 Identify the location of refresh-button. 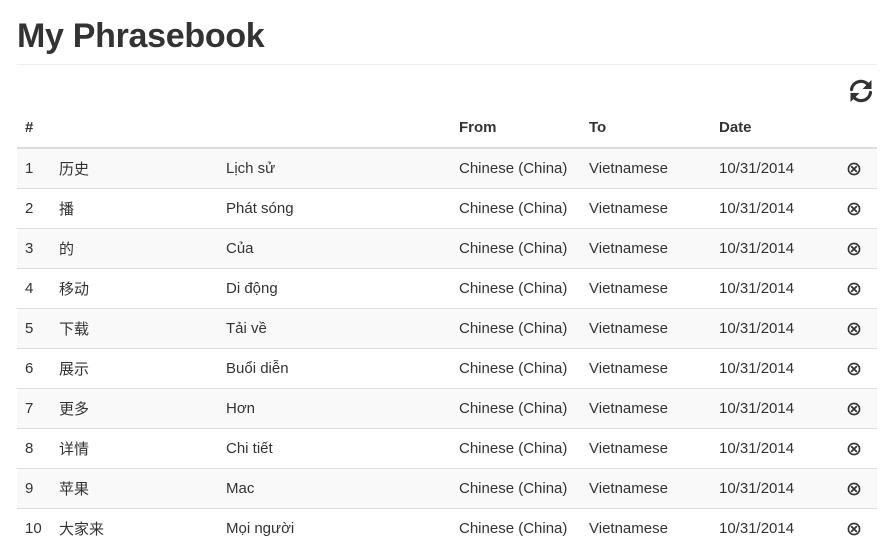
(861, 91).